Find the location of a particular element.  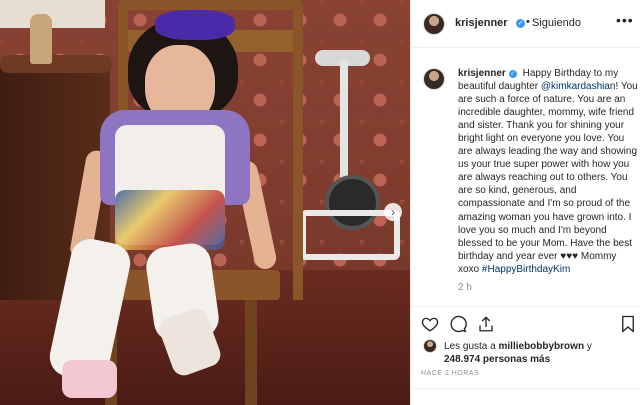

post-timestamp: HACE 2 HORAS is located at coordinates (450, 373).